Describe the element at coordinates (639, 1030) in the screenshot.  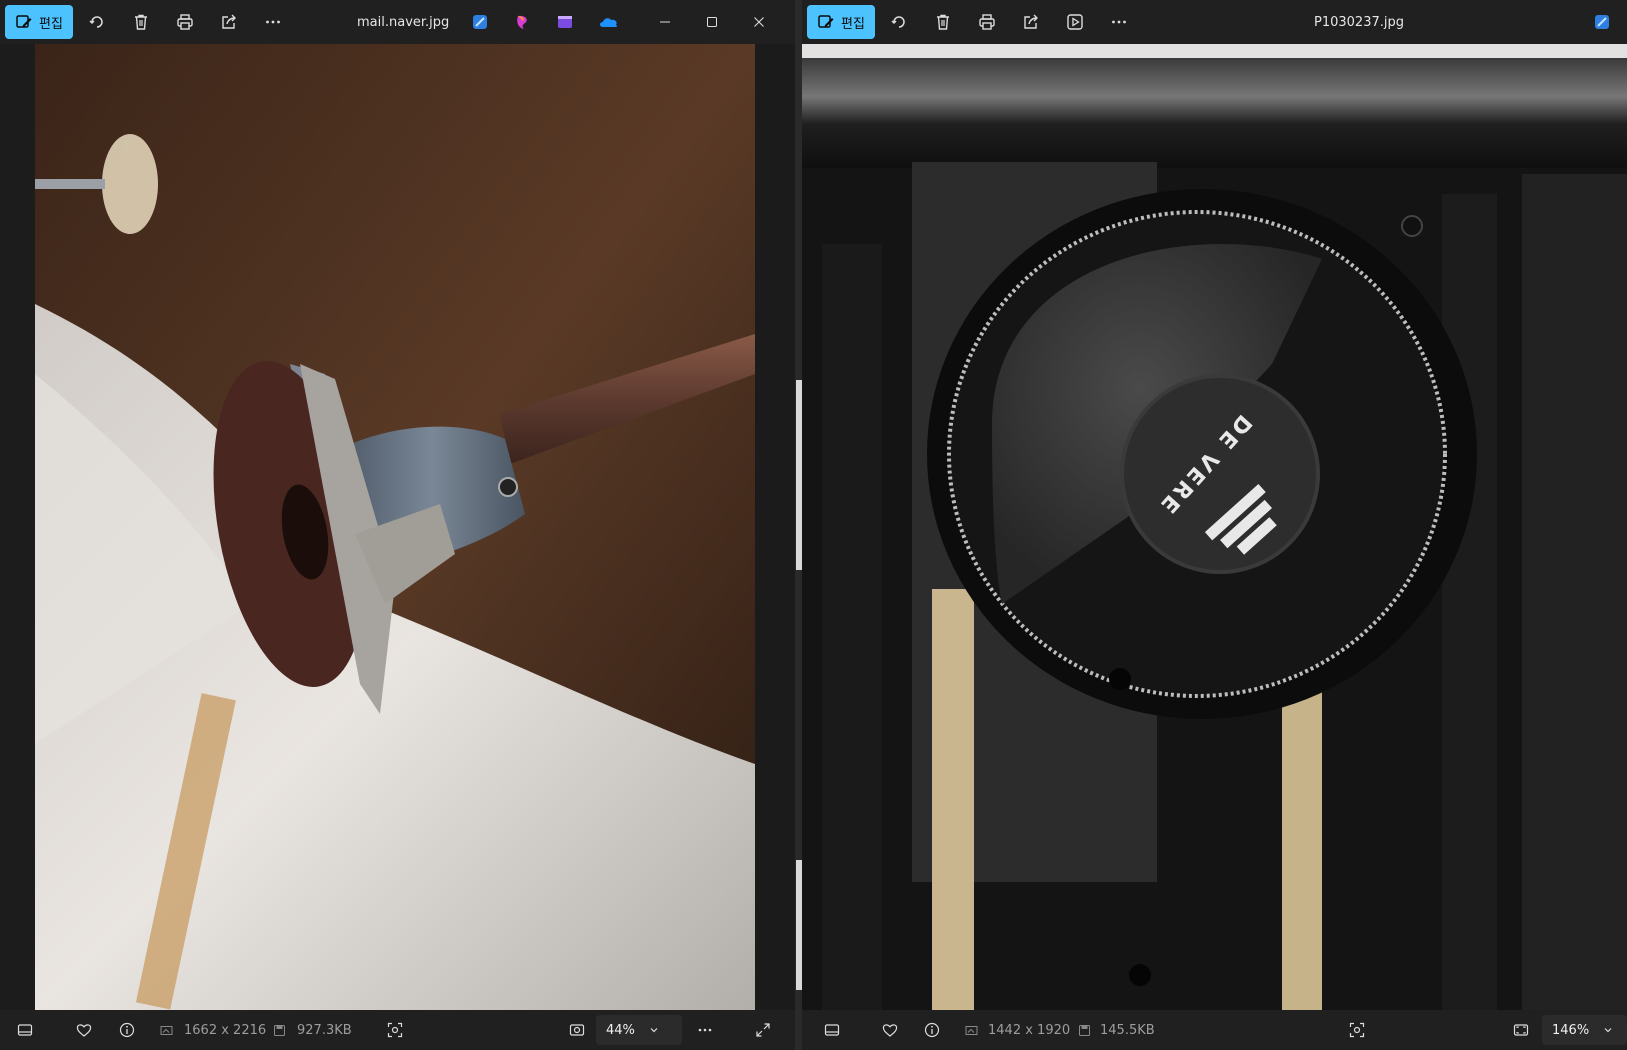
I see `zoom-dropdown: 44%` at that location.